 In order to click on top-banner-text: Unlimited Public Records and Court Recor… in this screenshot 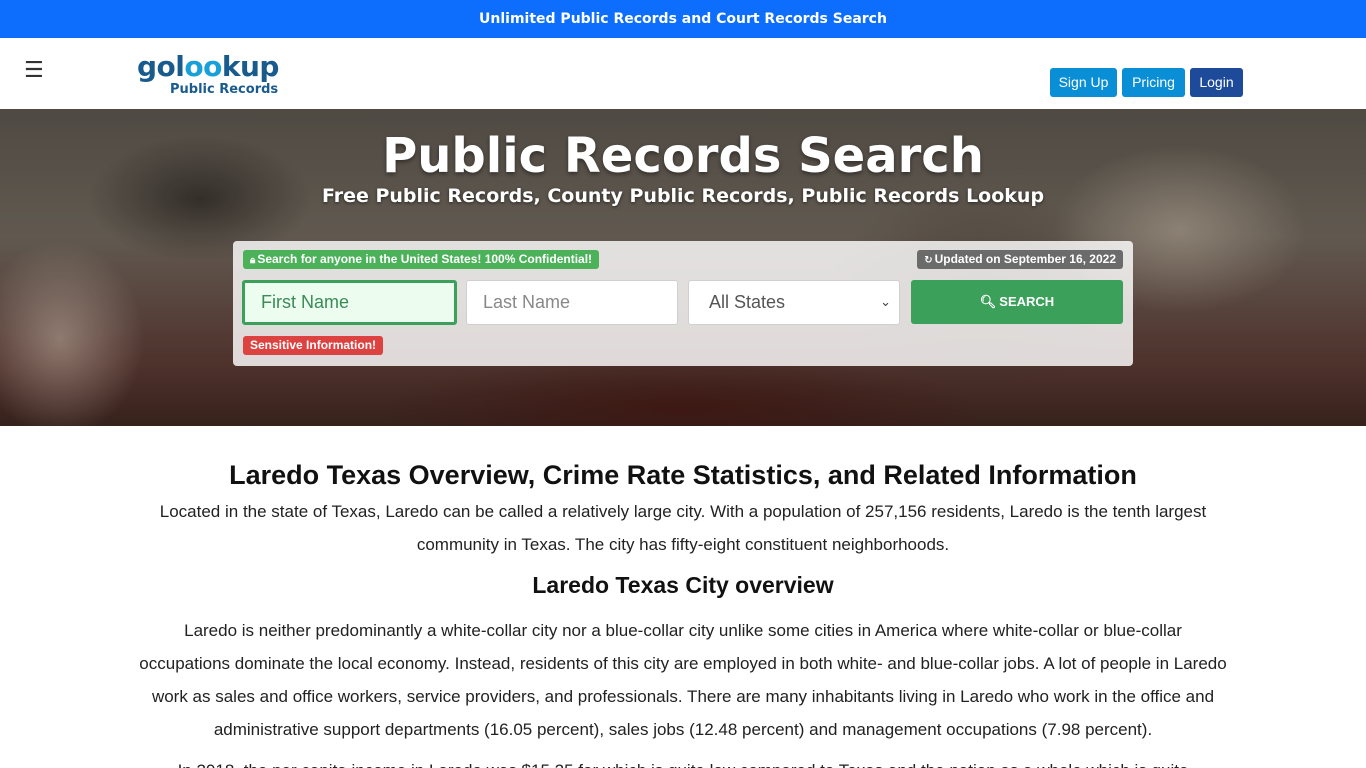, I will do `click(683, 19)`.